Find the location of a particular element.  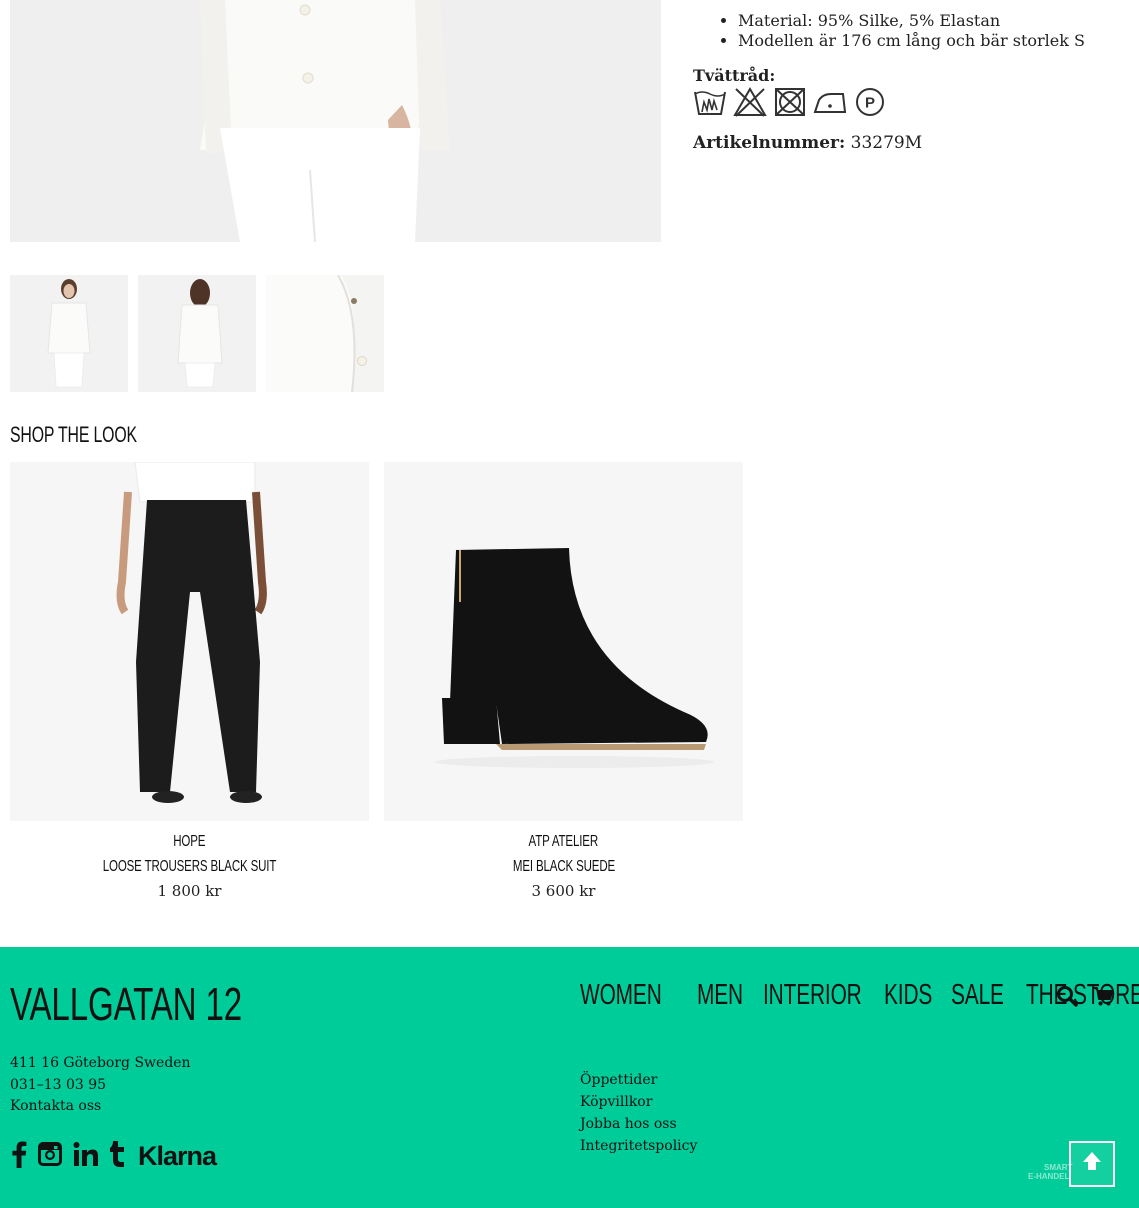

article-number-label: Artikelnummer: is located at coordinates (769, 143).